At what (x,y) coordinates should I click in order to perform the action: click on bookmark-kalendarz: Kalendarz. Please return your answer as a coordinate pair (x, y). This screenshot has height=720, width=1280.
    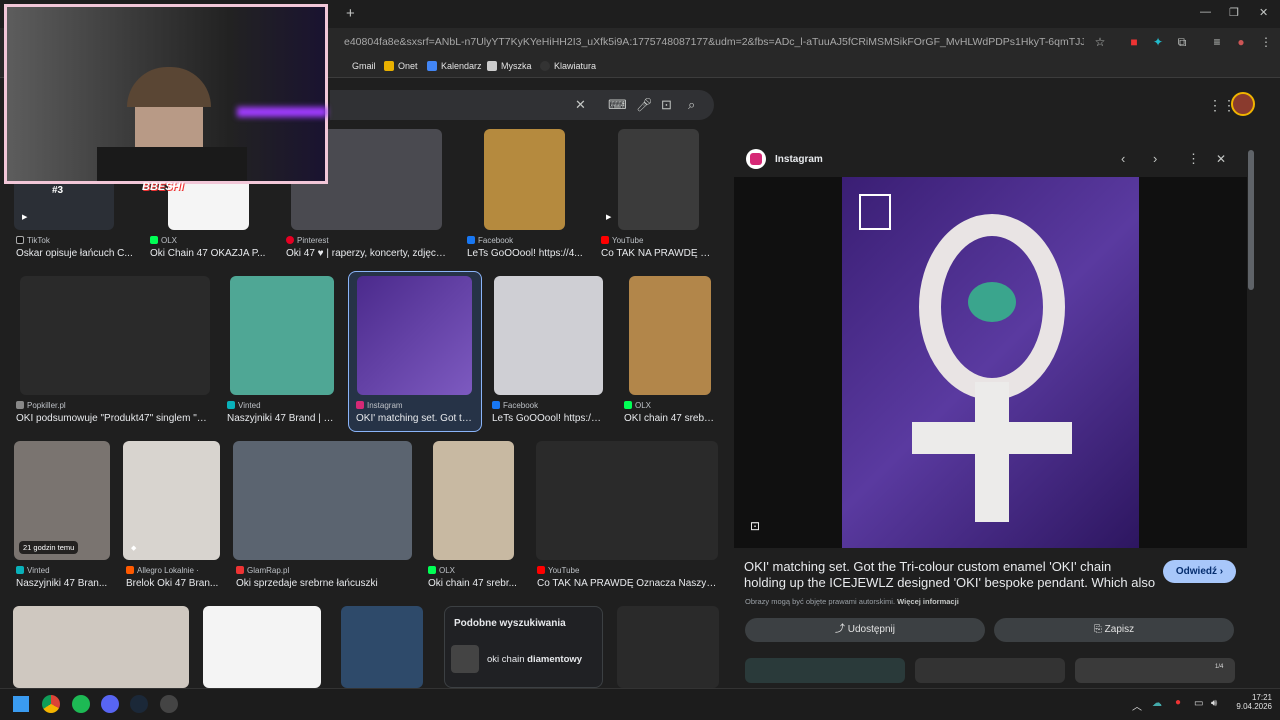
    Looking at the image, I should click on (454, 66).